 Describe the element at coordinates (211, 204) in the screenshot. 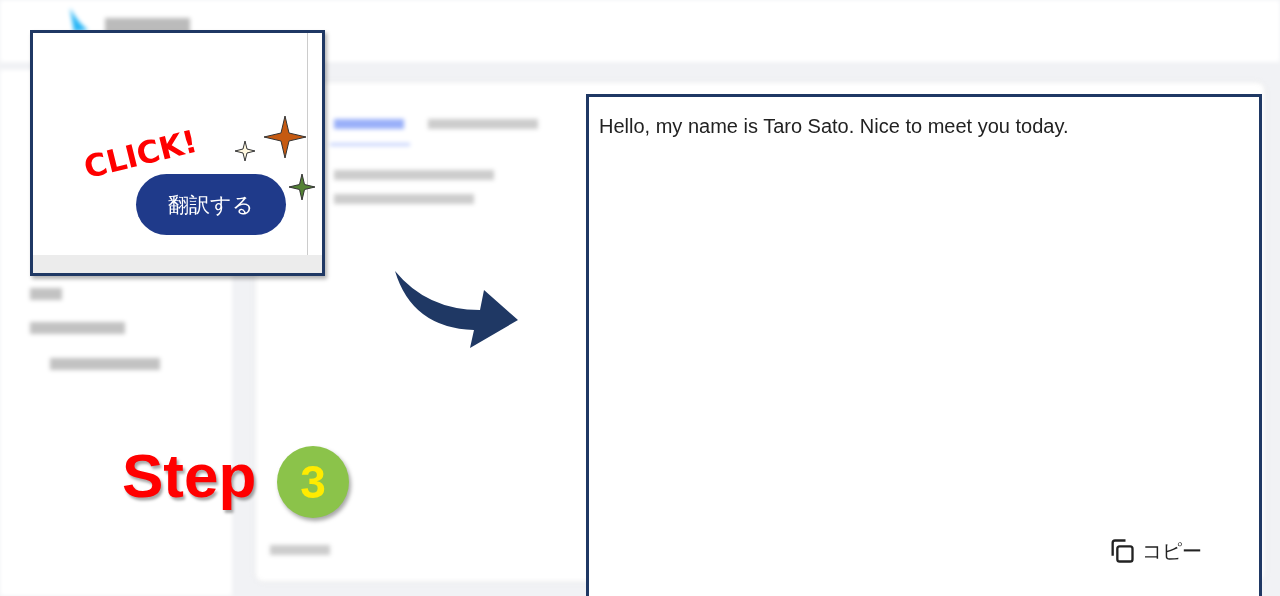

I see `translate-button: 翻訳する` at that location.